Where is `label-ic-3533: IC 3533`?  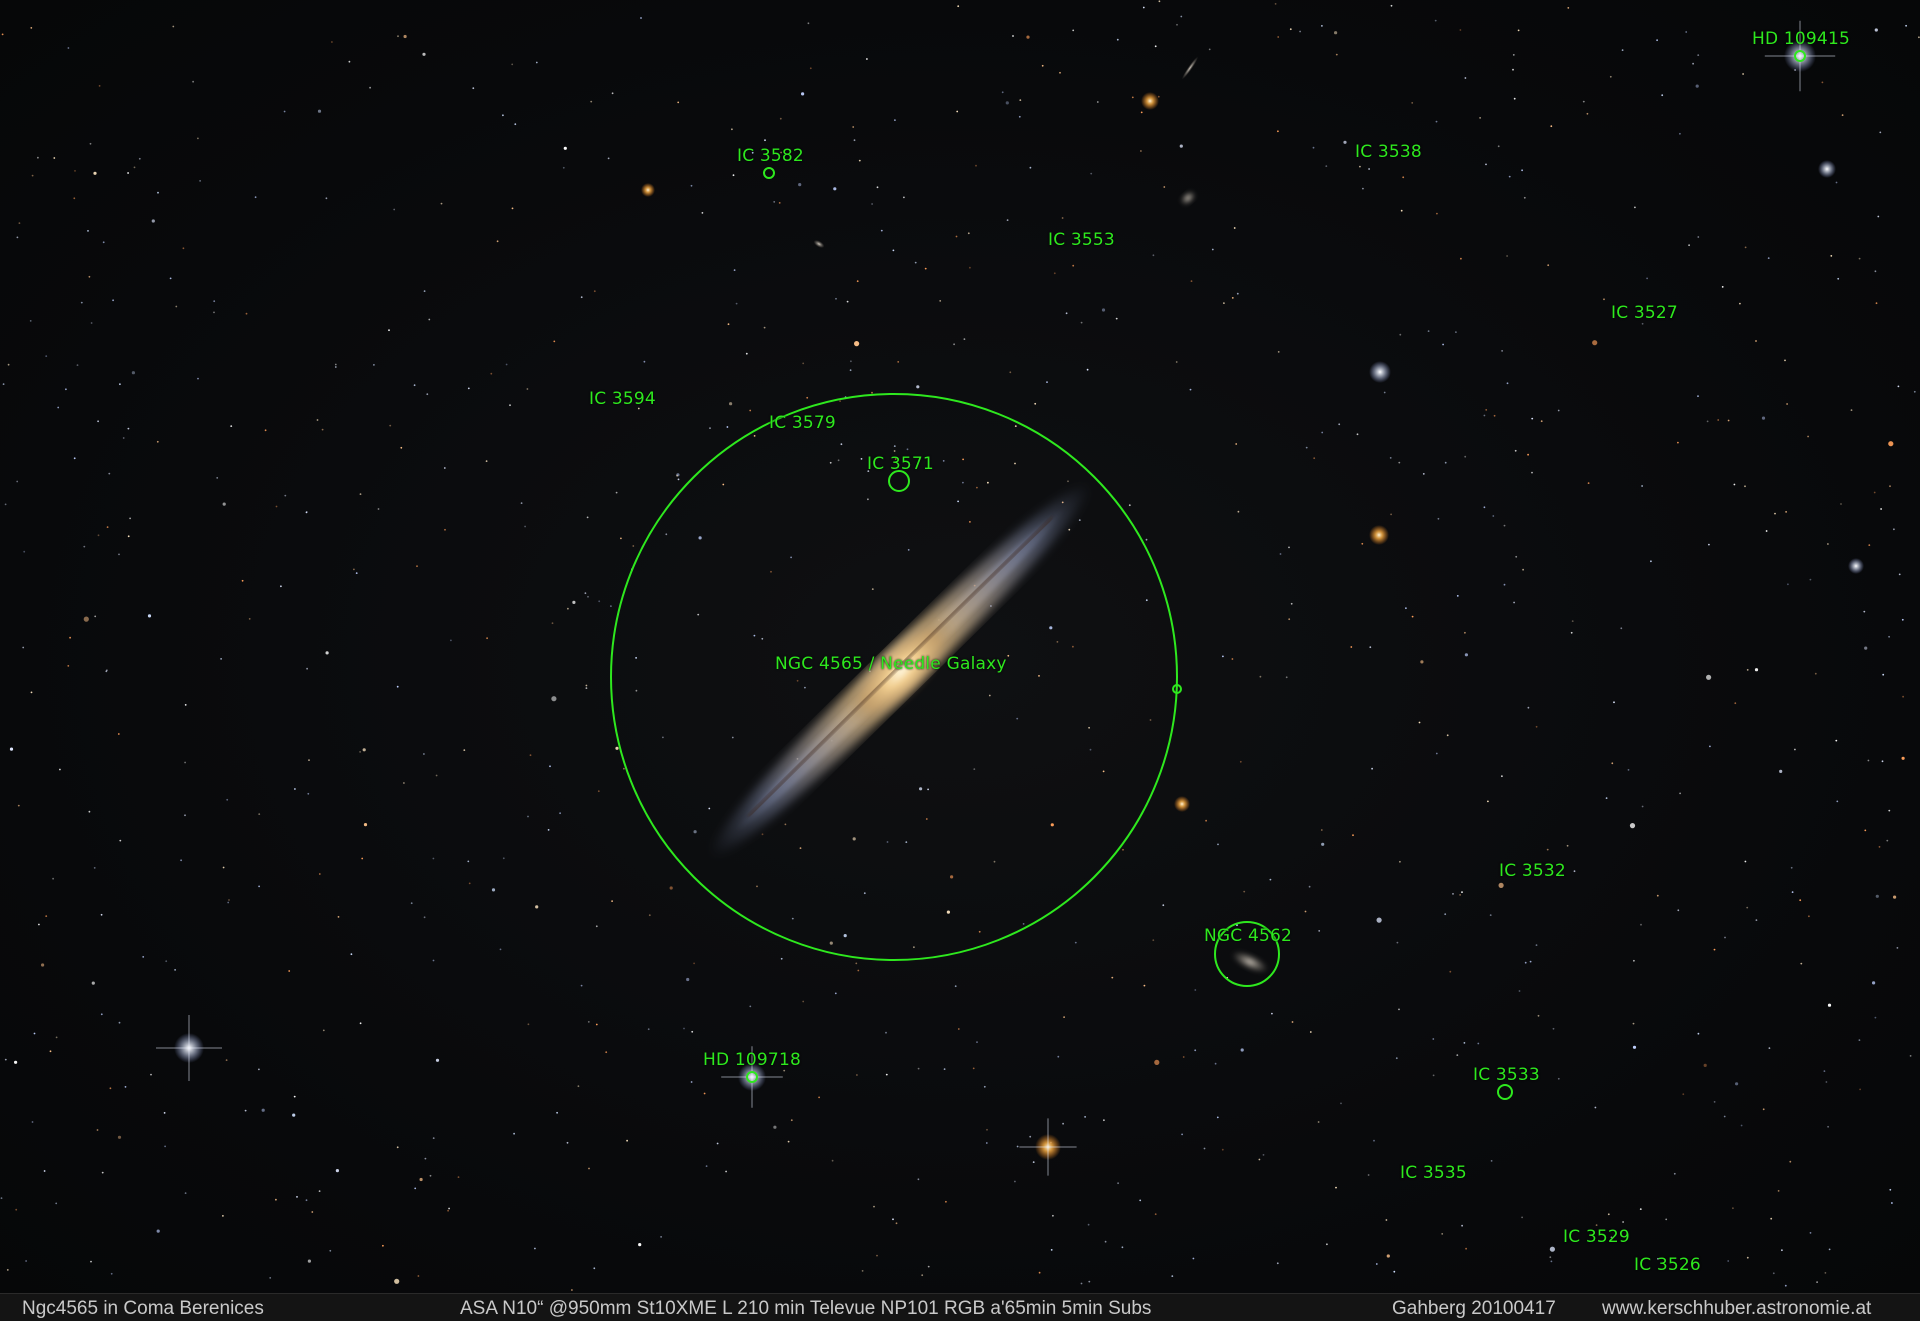
label-ic-3533: IC 3533 is located at coordinates (1506, 1075).